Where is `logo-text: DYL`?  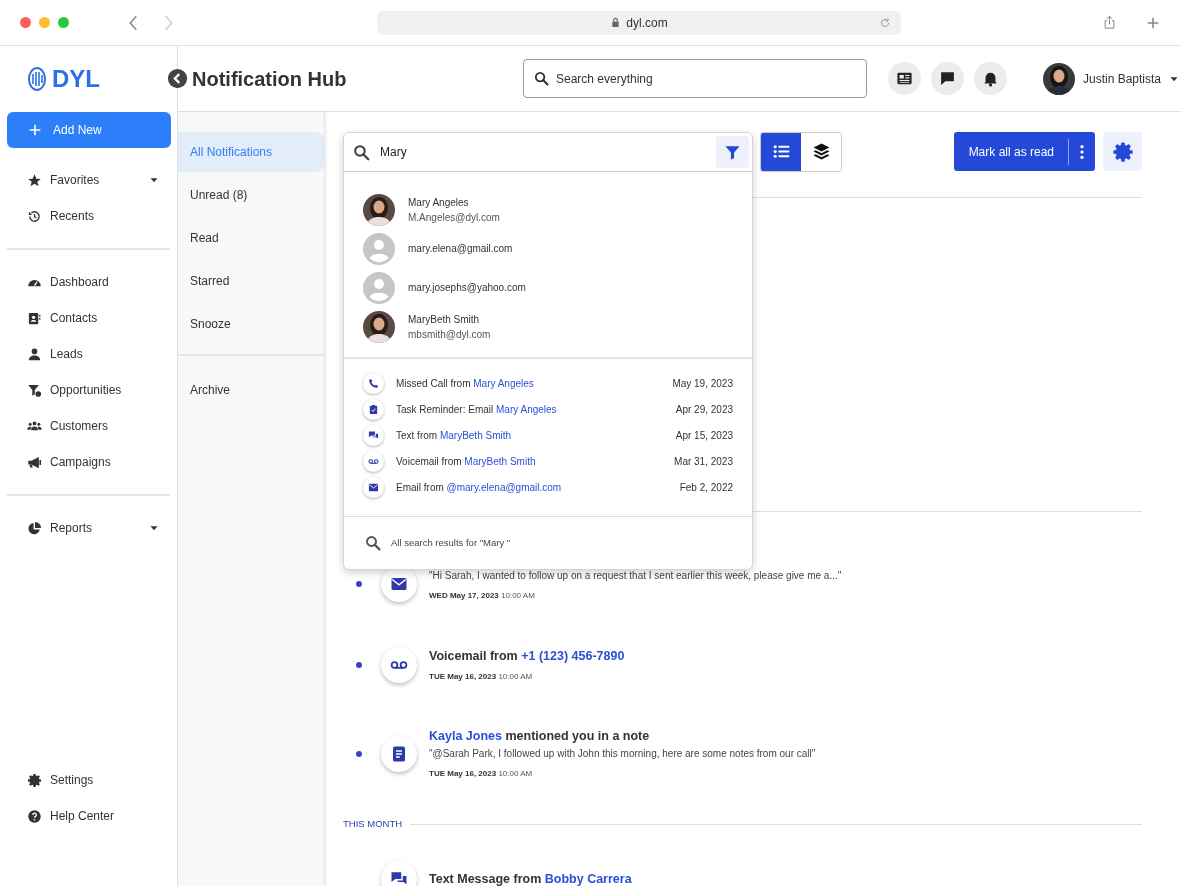 logo-text: DYL is located at coordinates (76, 79).